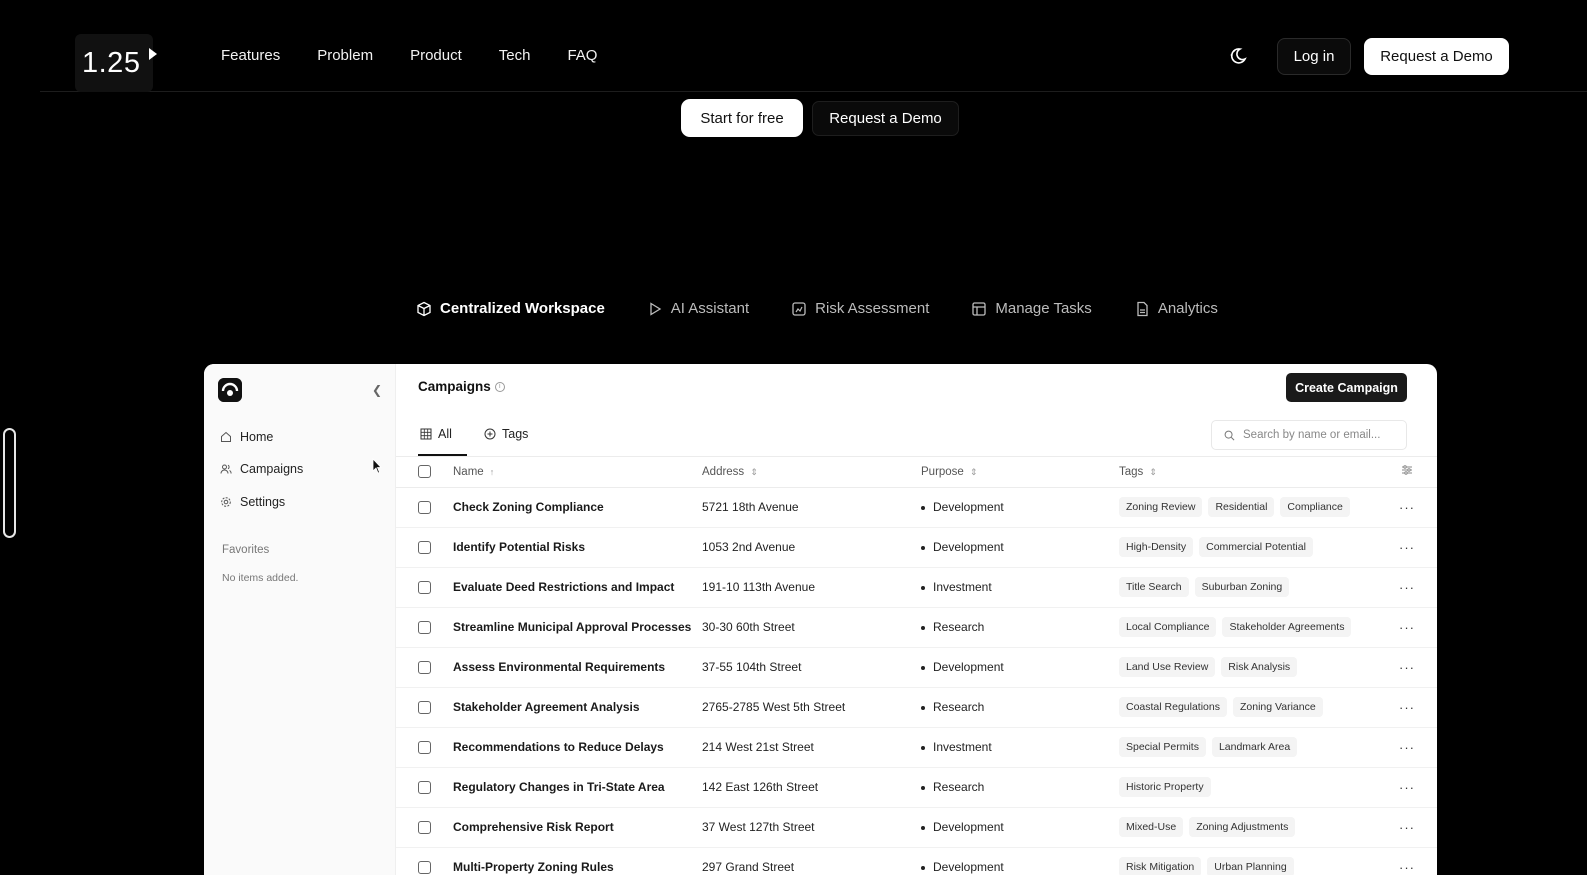 The height and width of the screenshot is (875, 1587). What do you see at coordinates (811, 472) in the screenshot?
I see `column-address: Address ⇕` at bounding box center [811, 472].